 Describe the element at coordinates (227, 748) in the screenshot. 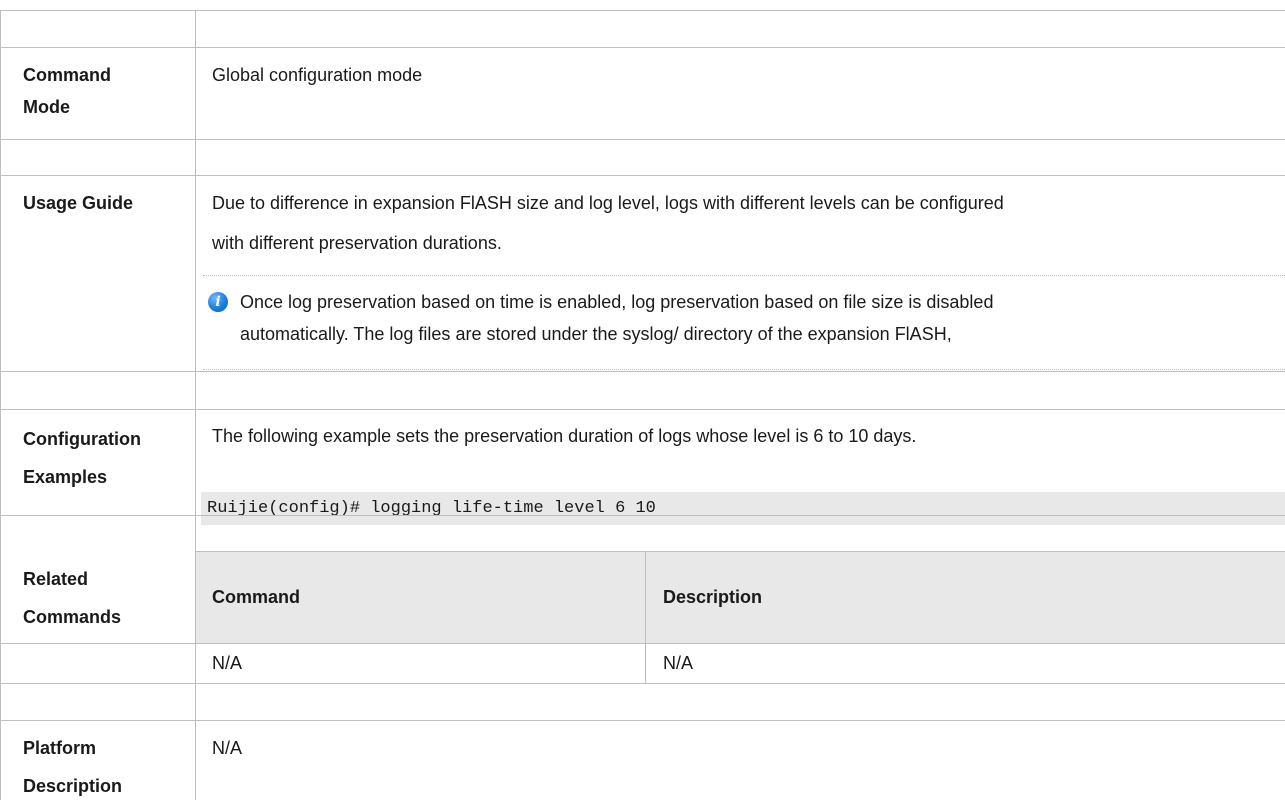

I see `platform-description-value: N/A` at that location.